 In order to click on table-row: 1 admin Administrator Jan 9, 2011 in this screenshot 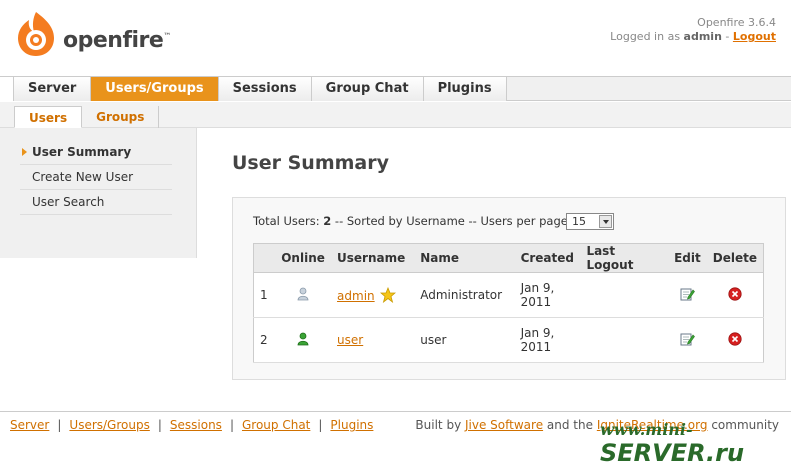, I will do `click(508, 295)`.